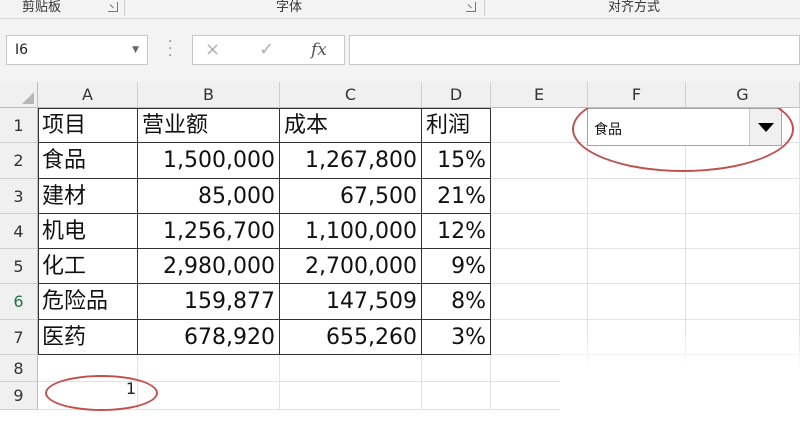 Image resolution: width=800 pixels, height=428 pixels. Describe the element at coordinates (113, 7) in the screenshot. I see `clipboard-dialog-launcher-icon` at that location.